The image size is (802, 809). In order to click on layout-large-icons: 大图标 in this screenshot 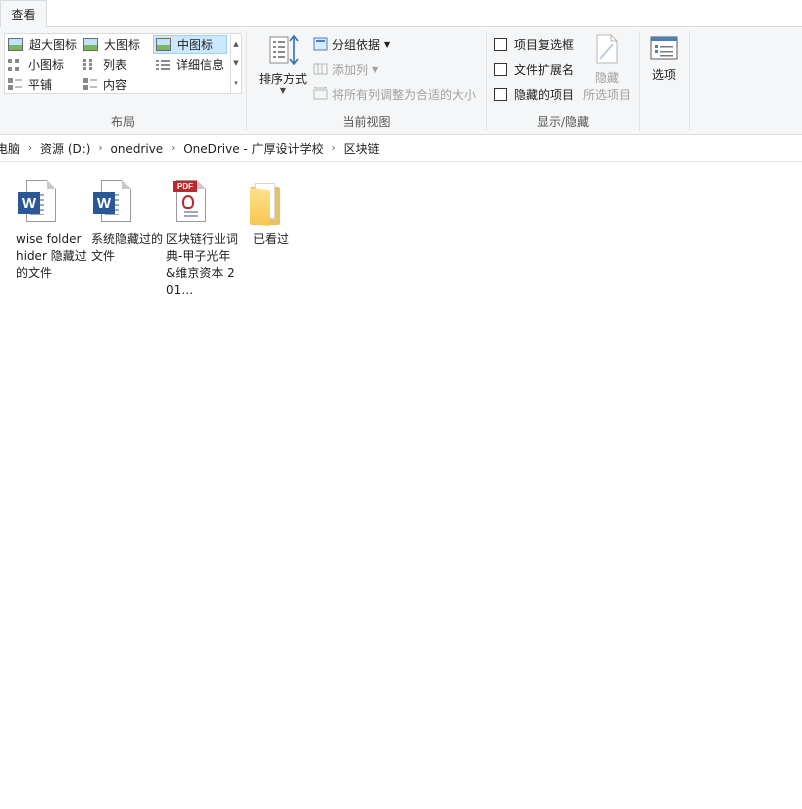, I will do `click(112, 44)`.